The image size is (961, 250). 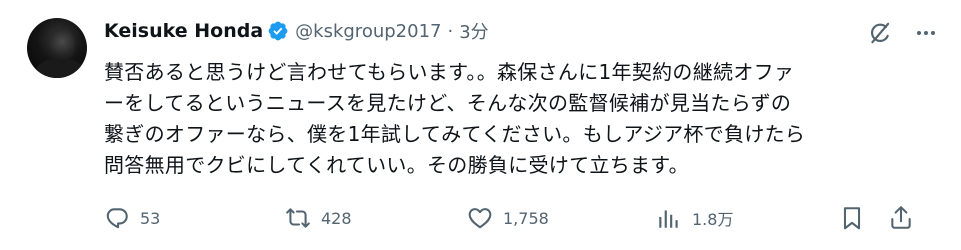 I want to click on views-count: 1.8万, so click(x=713, y=219).